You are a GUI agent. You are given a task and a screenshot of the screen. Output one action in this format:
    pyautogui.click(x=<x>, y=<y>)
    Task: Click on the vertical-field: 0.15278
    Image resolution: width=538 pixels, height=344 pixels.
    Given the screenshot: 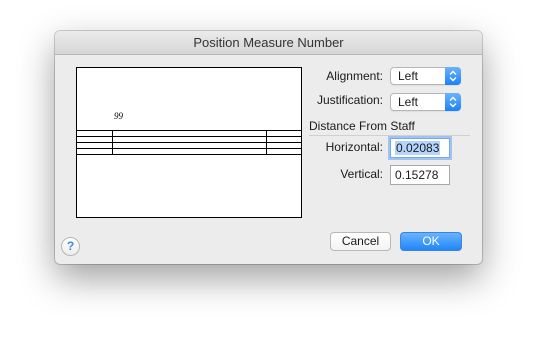 What is the action you would take?
    pyautogui.click(x=420, y=175)
    